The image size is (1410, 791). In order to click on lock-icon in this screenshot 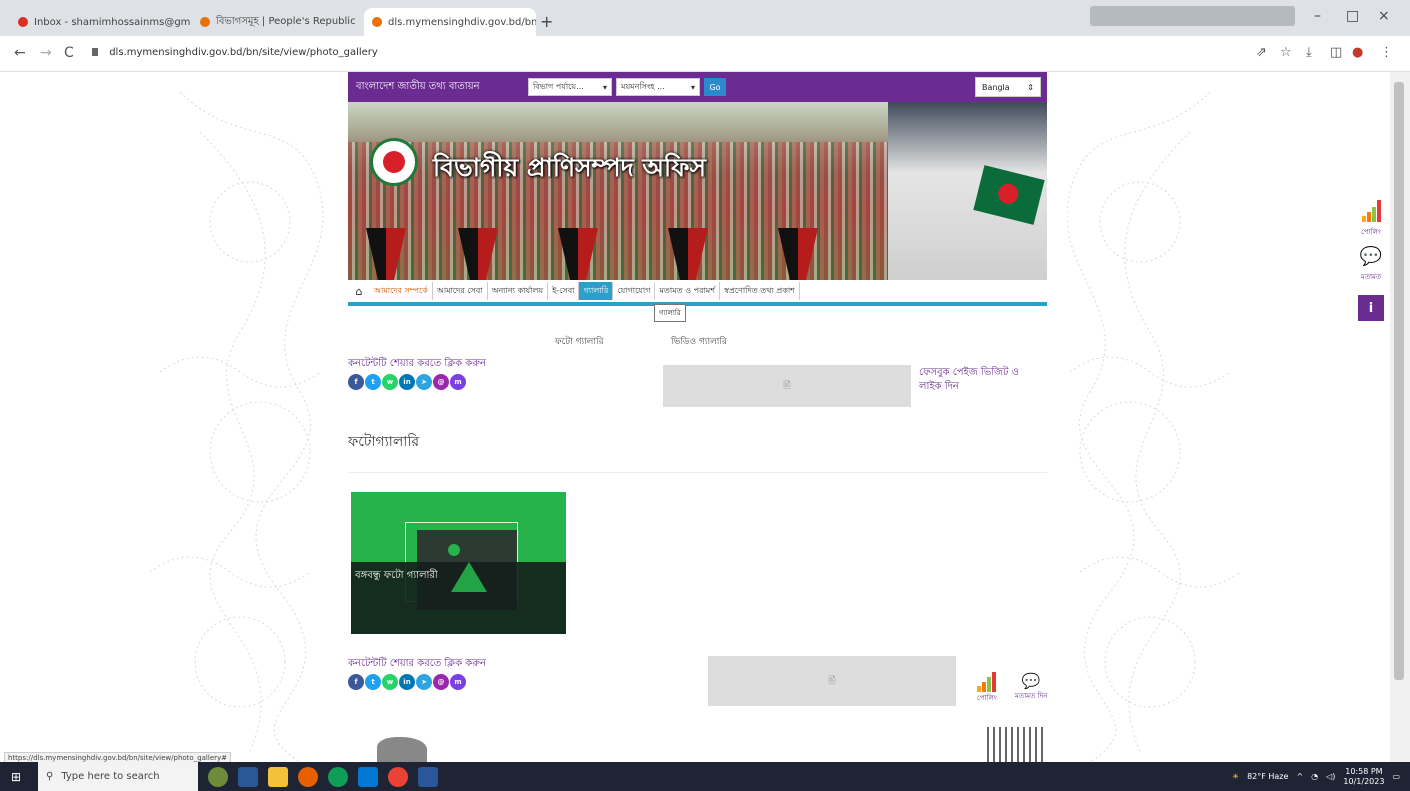, I will do `click(95, 52)`.